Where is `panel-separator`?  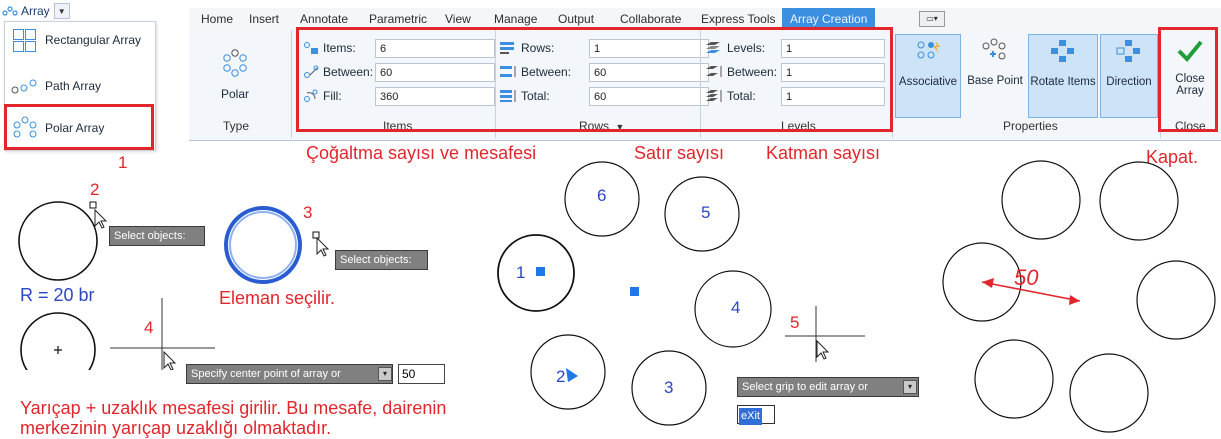
panel-separator is located at coordinates (291, 84).